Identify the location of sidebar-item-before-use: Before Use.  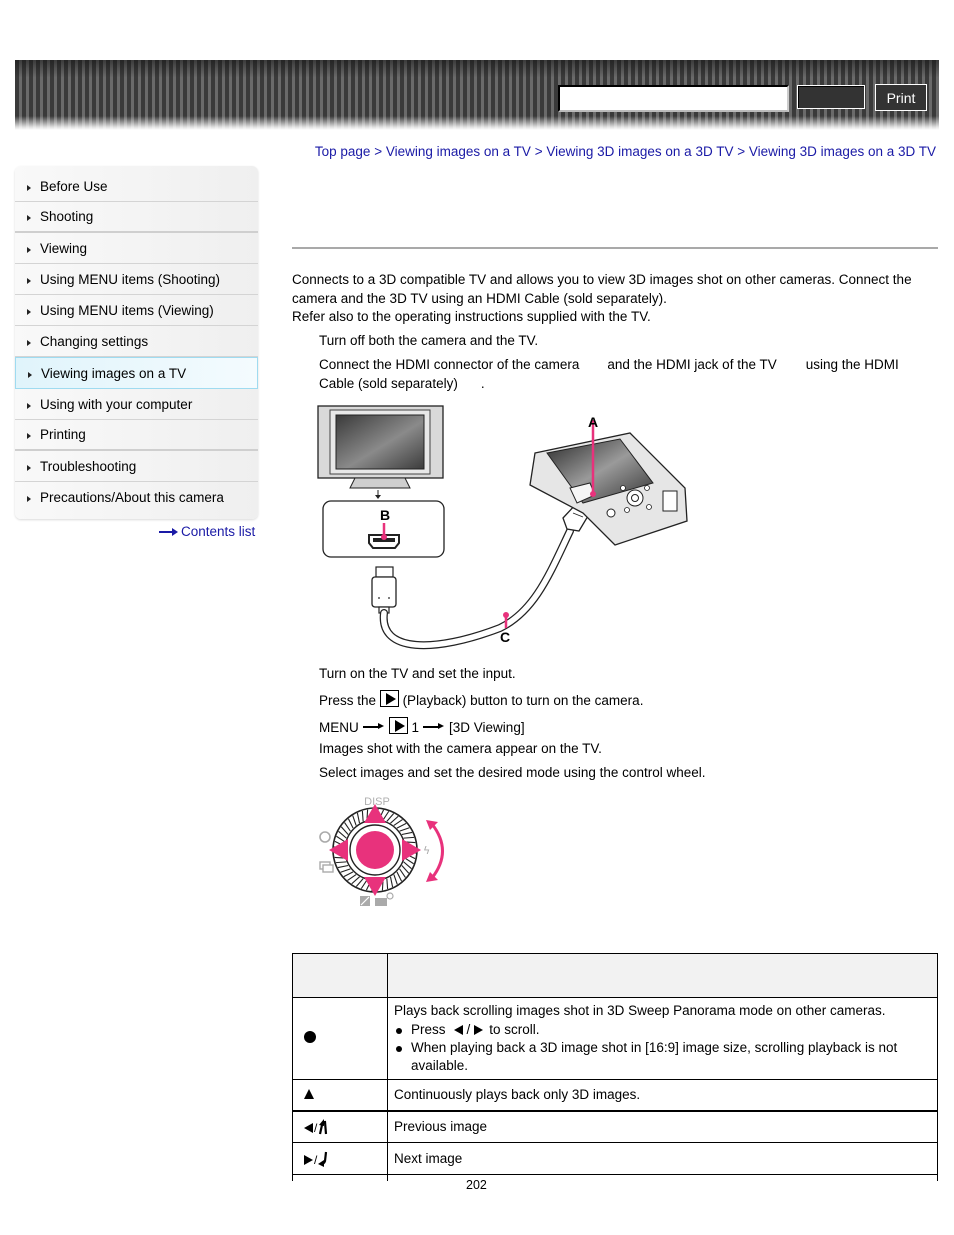
(136, 186).